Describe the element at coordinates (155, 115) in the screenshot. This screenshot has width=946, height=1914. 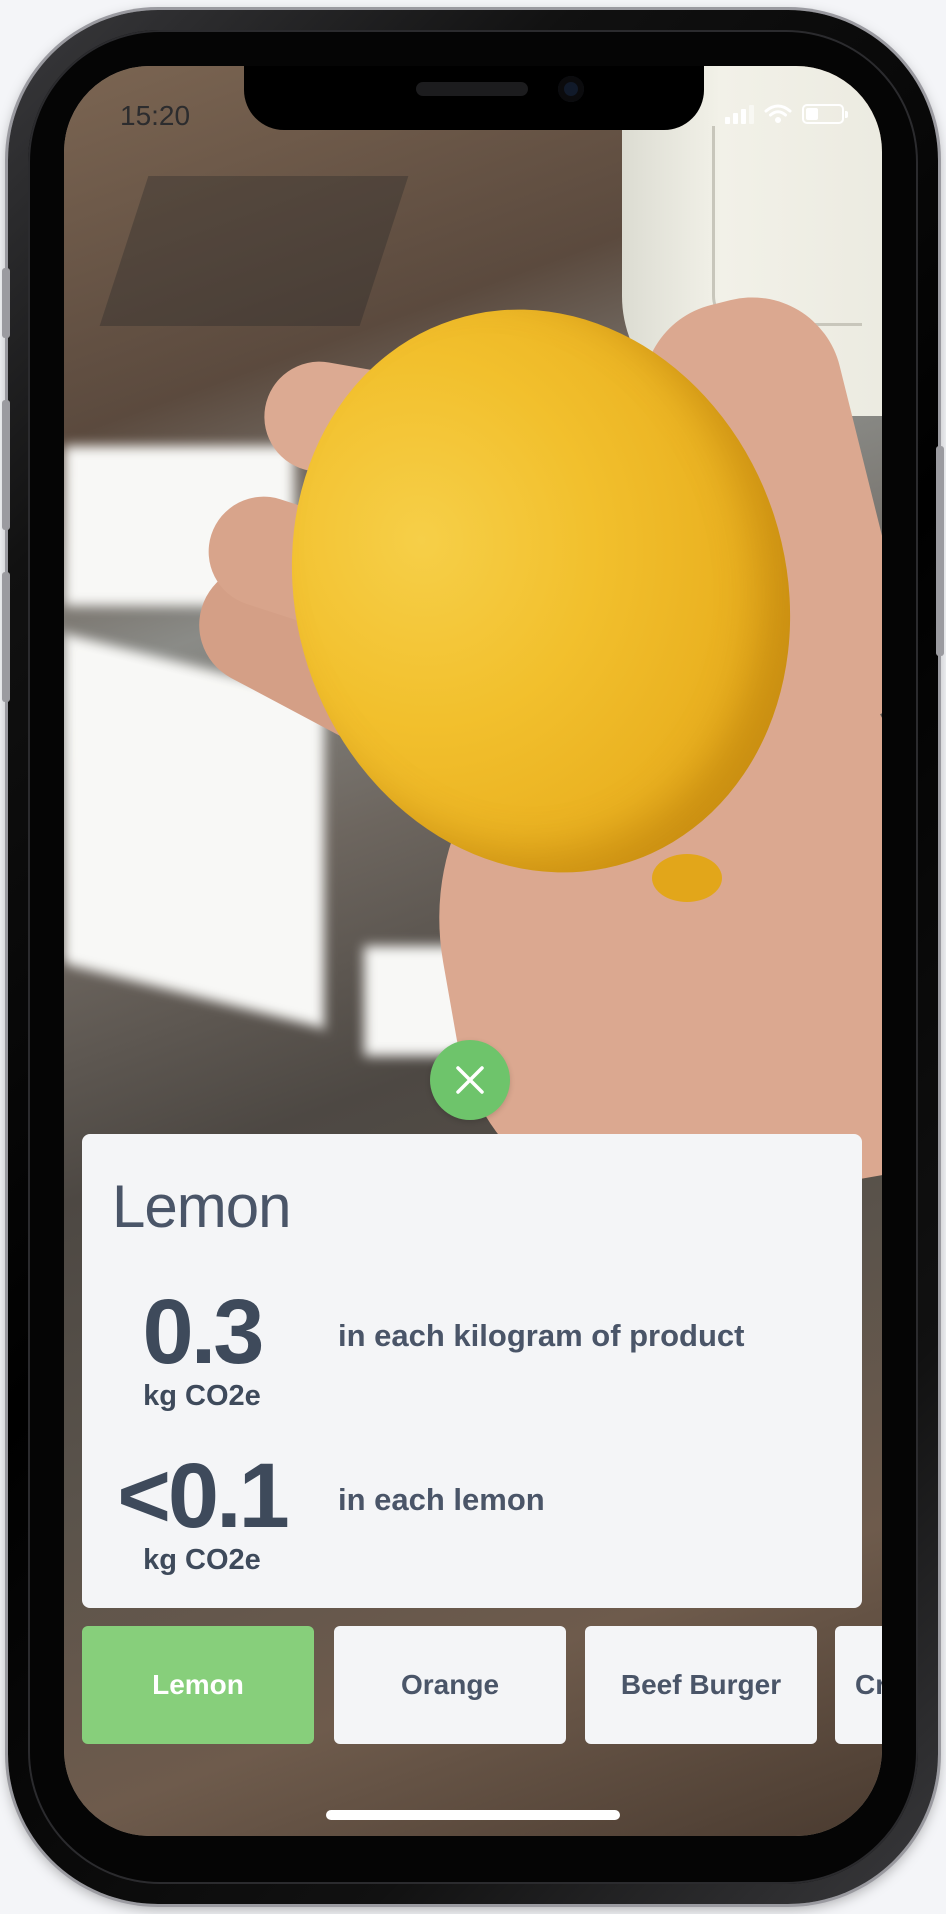
I see `status-time: 15:20` at that location.